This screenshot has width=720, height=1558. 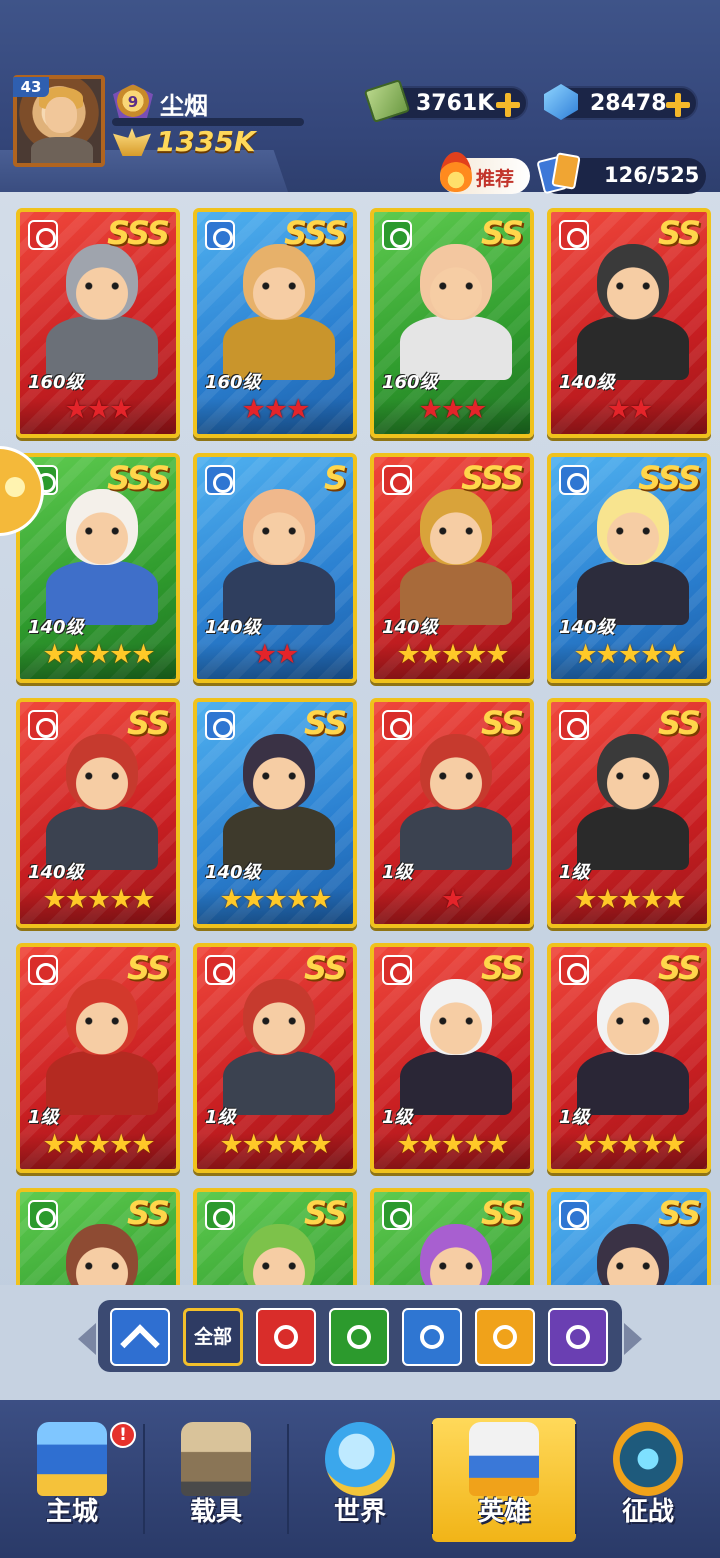 What do you see at coordinates (87, 1339) in the screenshot?
I see `filter-scroll-left-icon` at bounding box center [87, 1339].